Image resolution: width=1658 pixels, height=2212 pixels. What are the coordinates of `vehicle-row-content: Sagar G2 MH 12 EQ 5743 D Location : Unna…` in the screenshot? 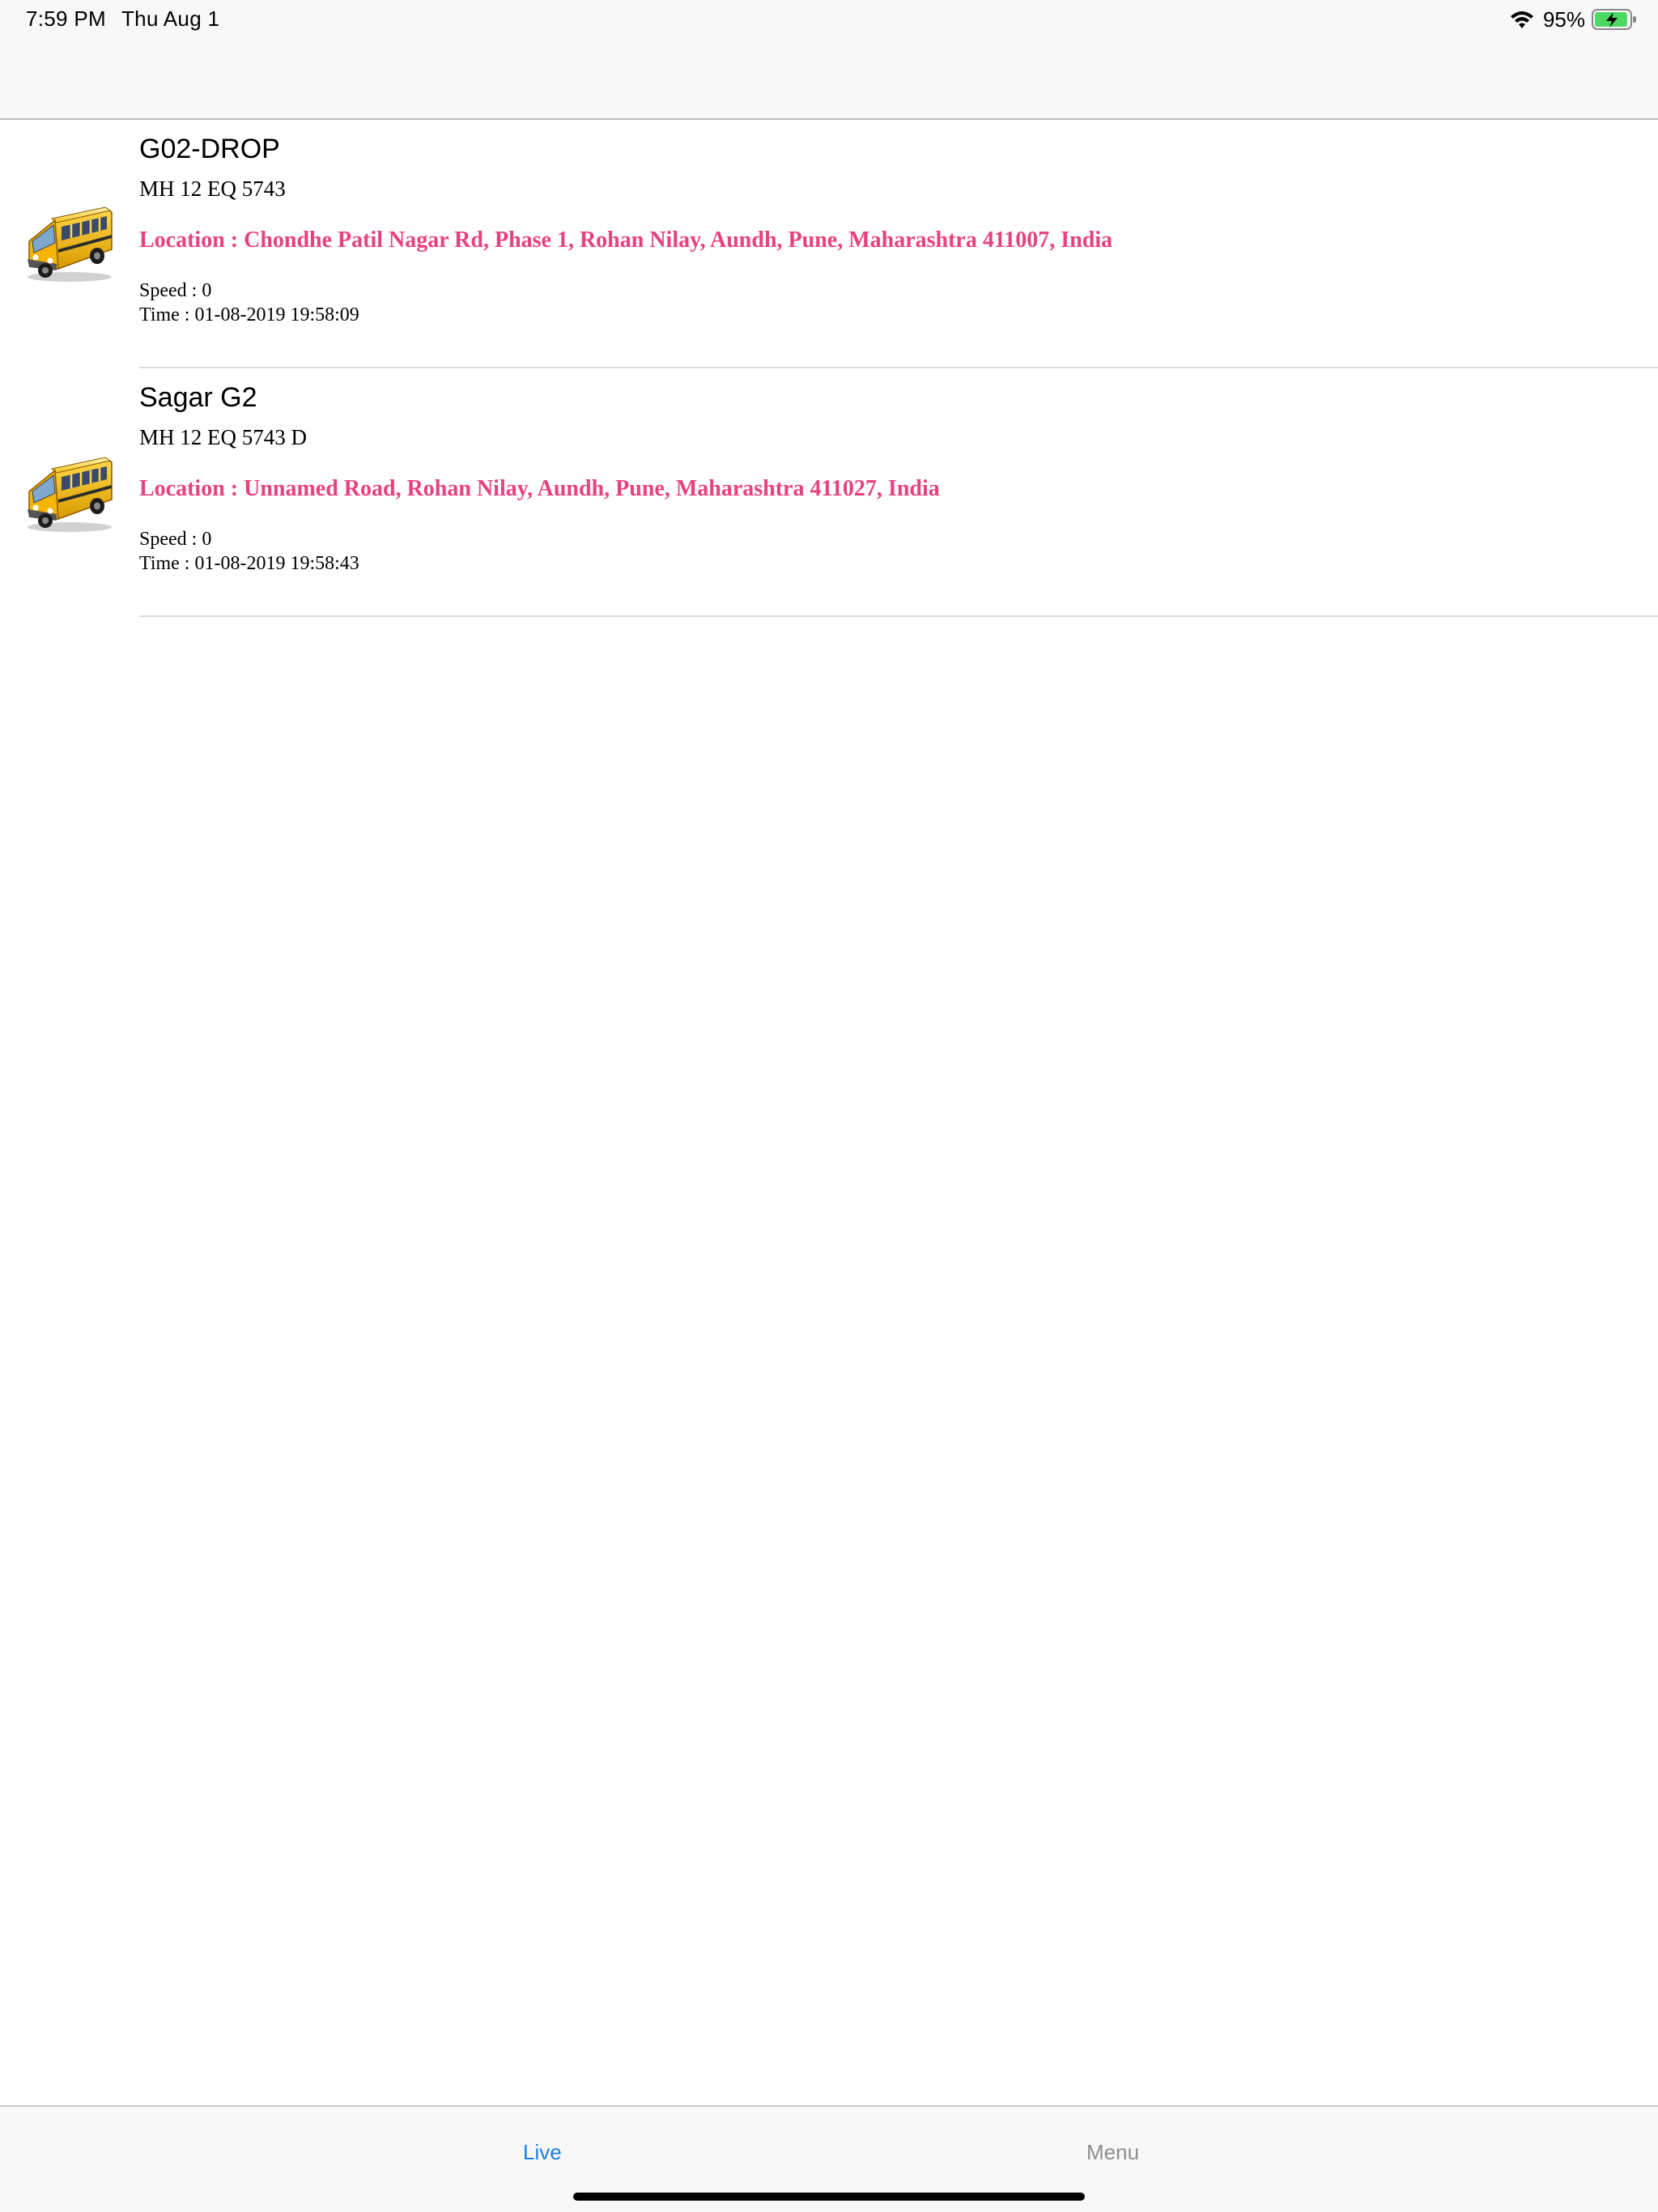 It's located at (898, 493).